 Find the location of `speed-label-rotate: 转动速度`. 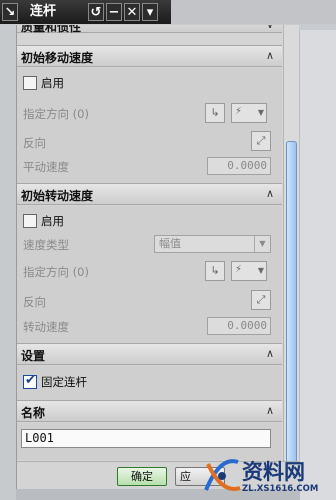

speed-label-rotate: 转动速度 is located at coordinates (46, 327).